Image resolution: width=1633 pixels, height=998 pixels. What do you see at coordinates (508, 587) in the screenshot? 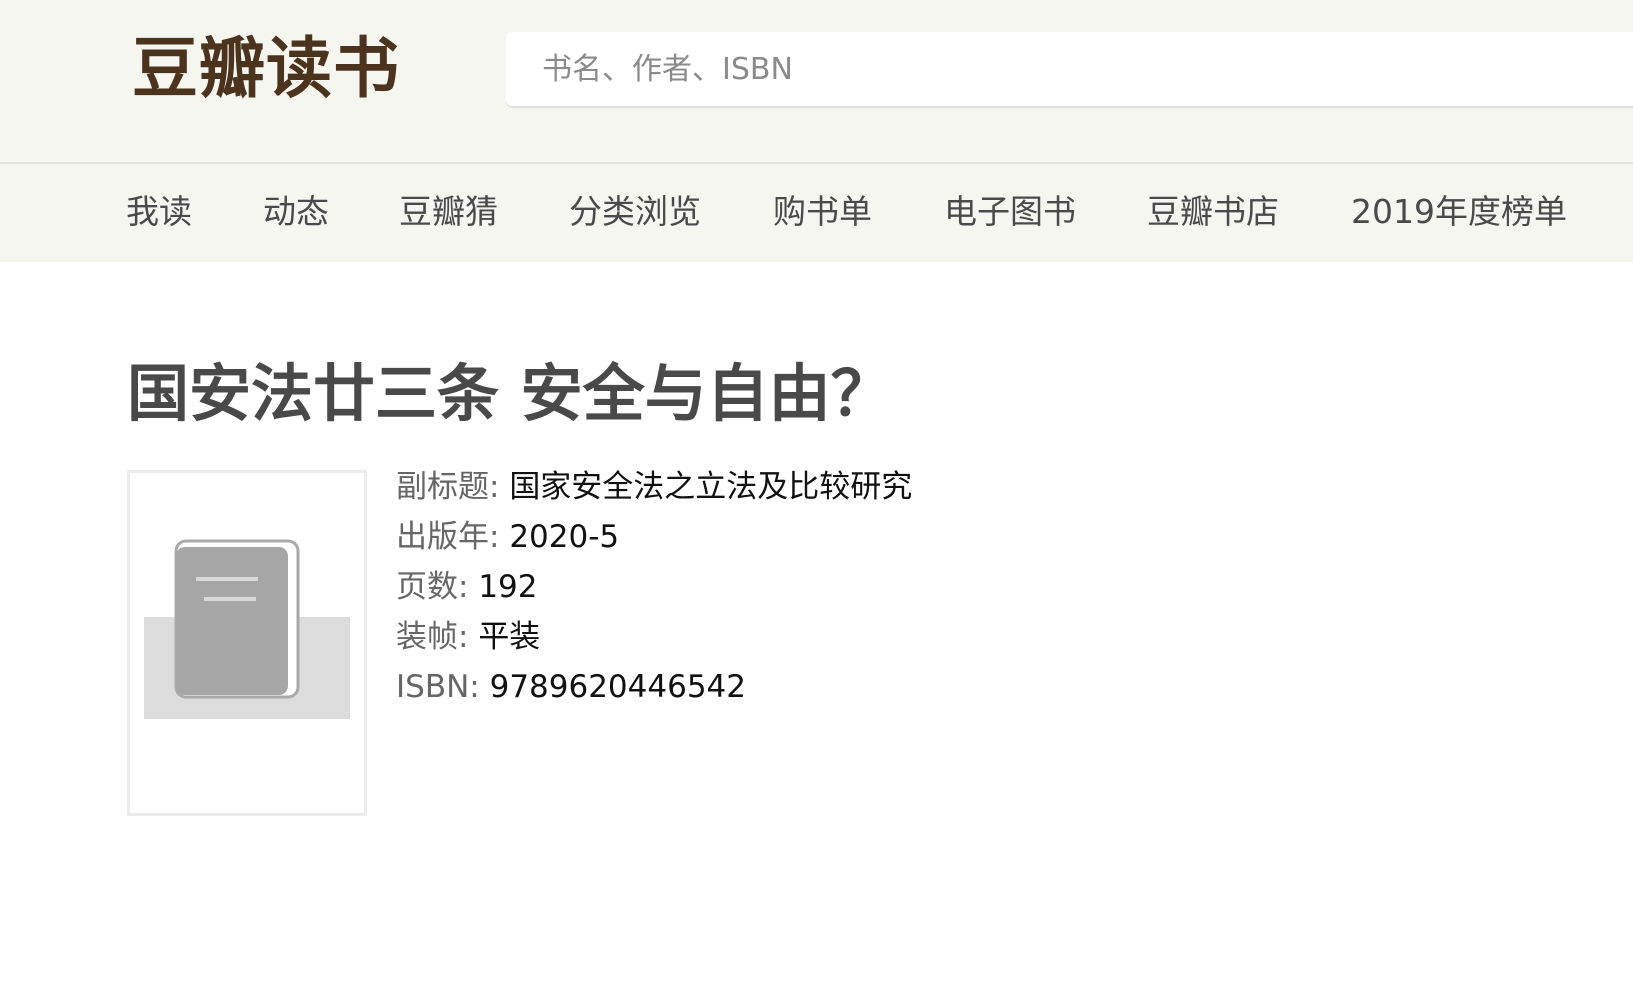
I see `pages-value: 192` at bounding box center [508, 587].